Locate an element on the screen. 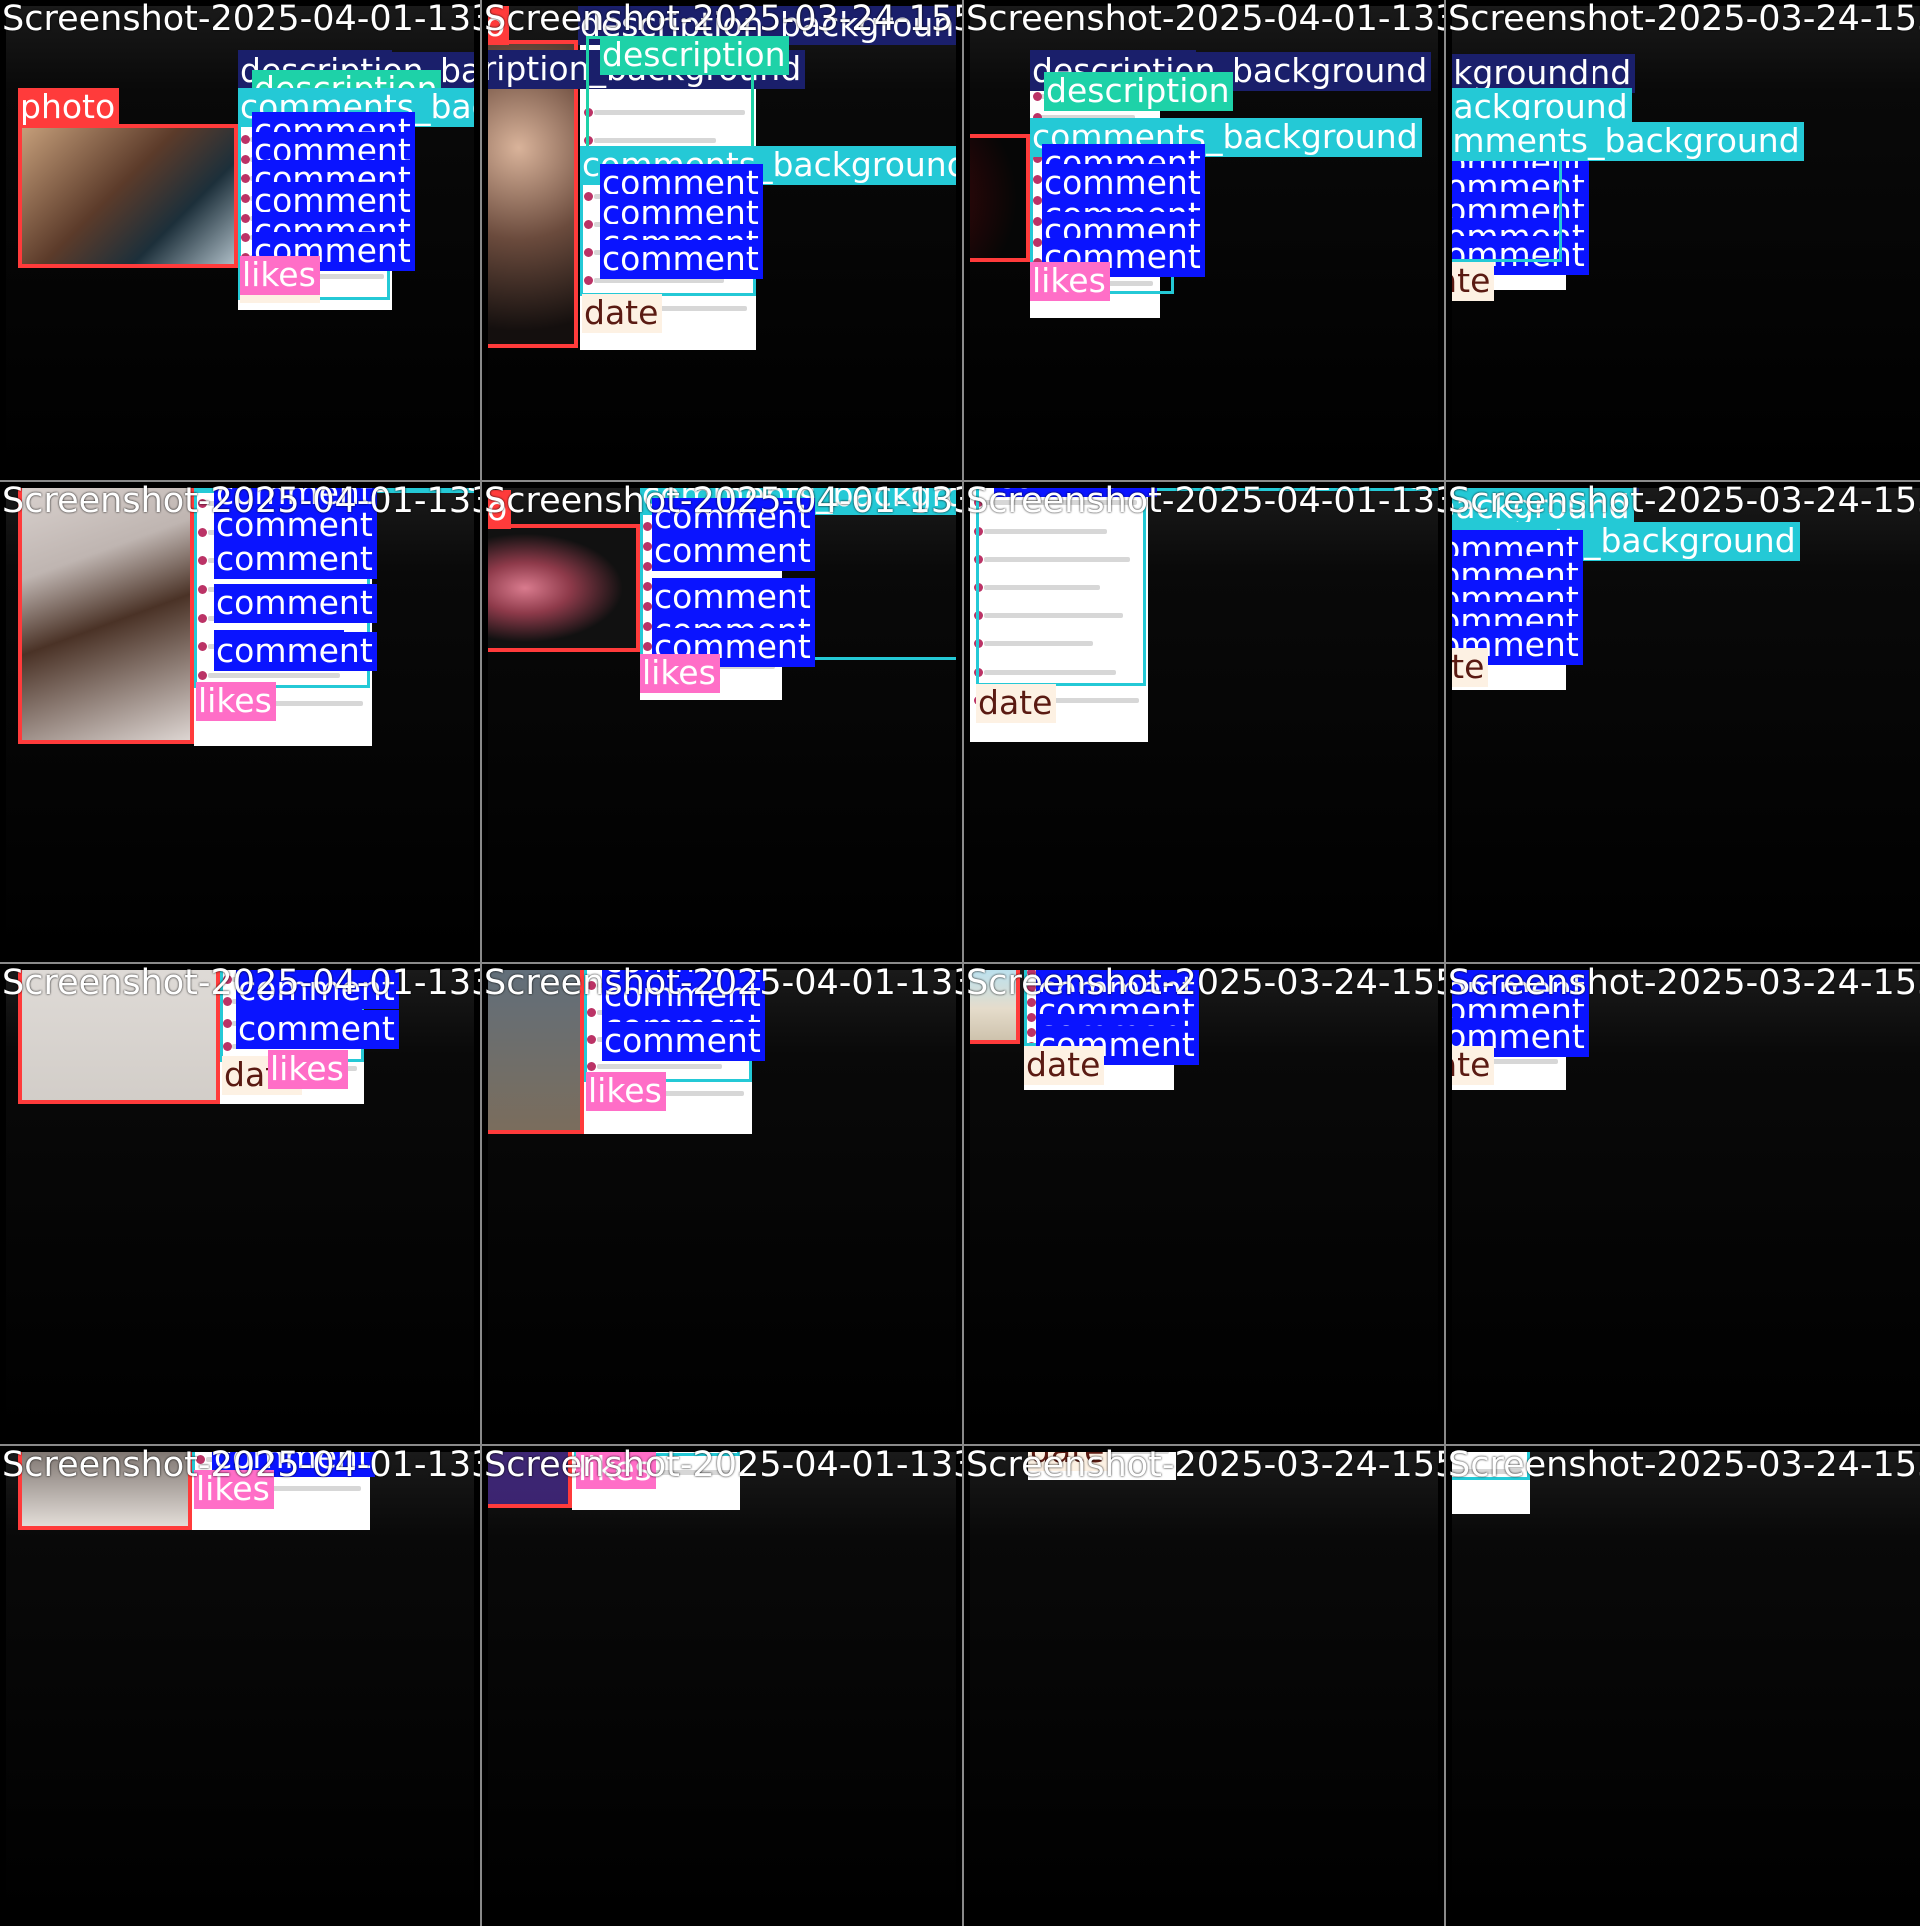 This screenshot has height=1926, width=1920. screenshot-filename: Screenshot-2025-04-01-1334 is located at coordinates (241, 983).